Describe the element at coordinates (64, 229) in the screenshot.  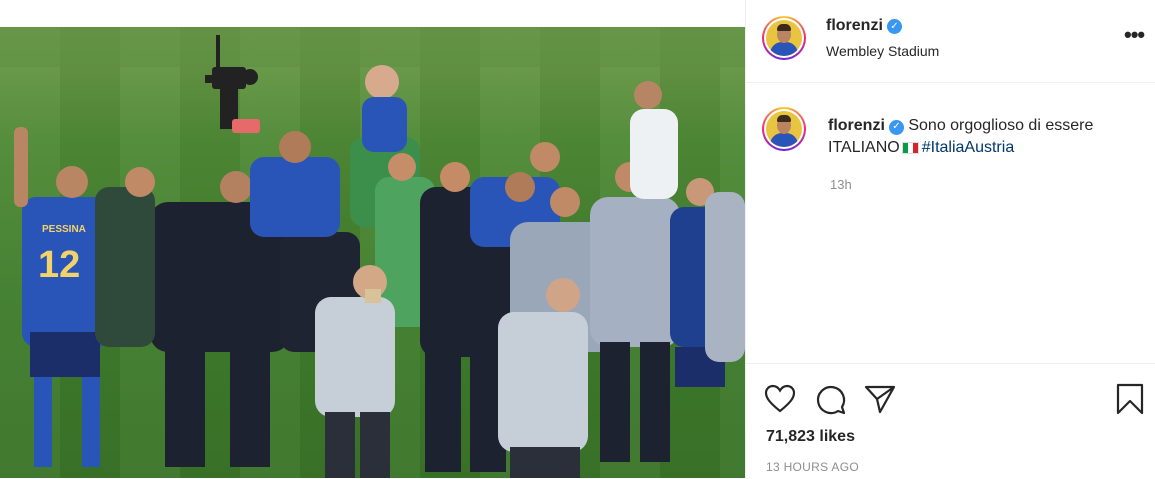
I see `jersey-name: PESSINA` at that location.